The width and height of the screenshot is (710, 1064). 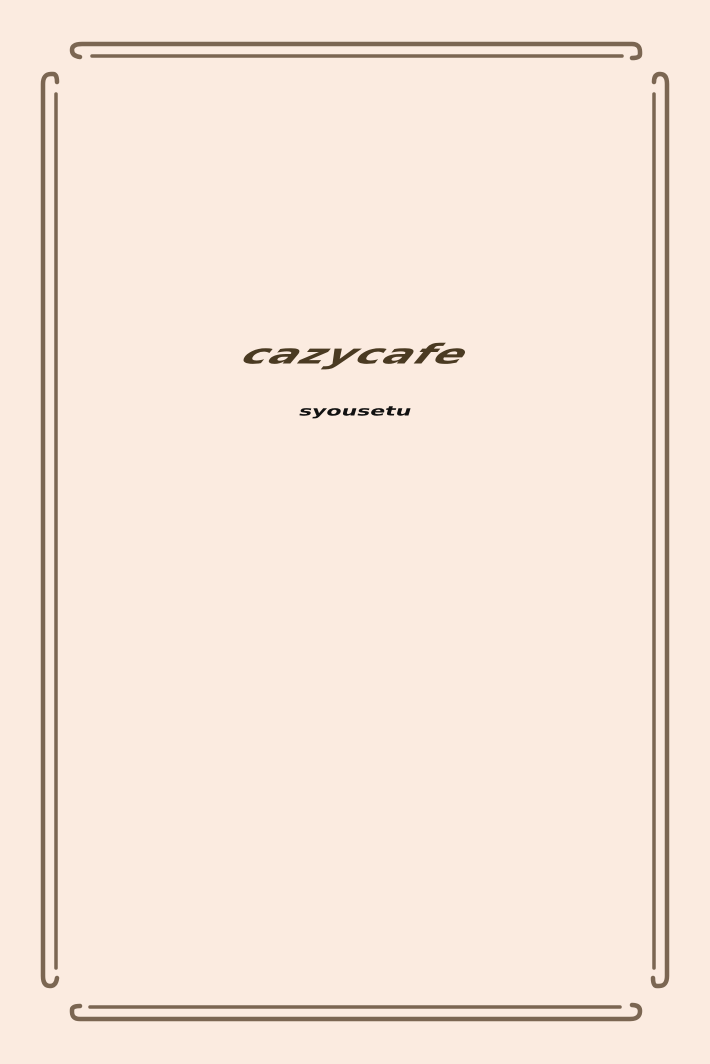 I want to click on book-title: cazycafe, so click(x=355, y=354).